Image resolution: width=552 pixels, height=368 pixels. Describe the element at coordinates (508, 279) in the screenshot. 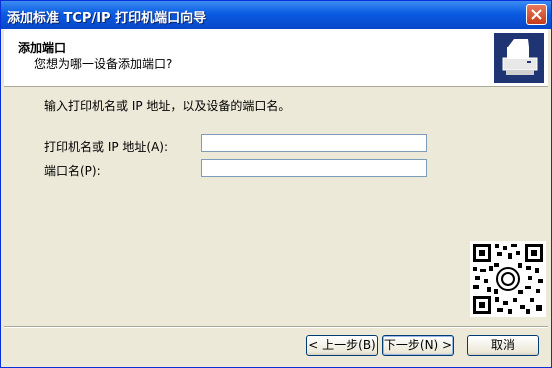

I see `qr-code` at that location.